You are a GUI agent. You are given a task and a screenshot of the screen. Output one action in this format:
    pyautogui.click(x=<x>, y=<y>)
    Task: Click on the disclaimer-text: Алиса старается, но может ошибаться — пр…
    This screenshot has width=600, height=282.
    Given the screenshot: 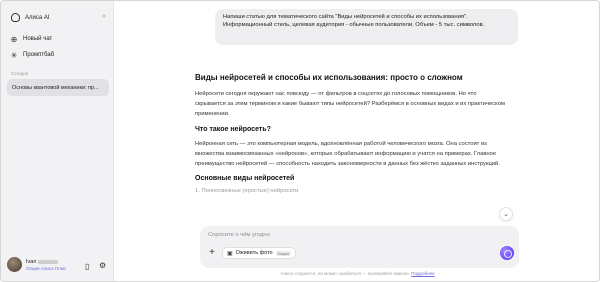 What is the action you would take?
    pyautogui.click(x=345, y=273)
    